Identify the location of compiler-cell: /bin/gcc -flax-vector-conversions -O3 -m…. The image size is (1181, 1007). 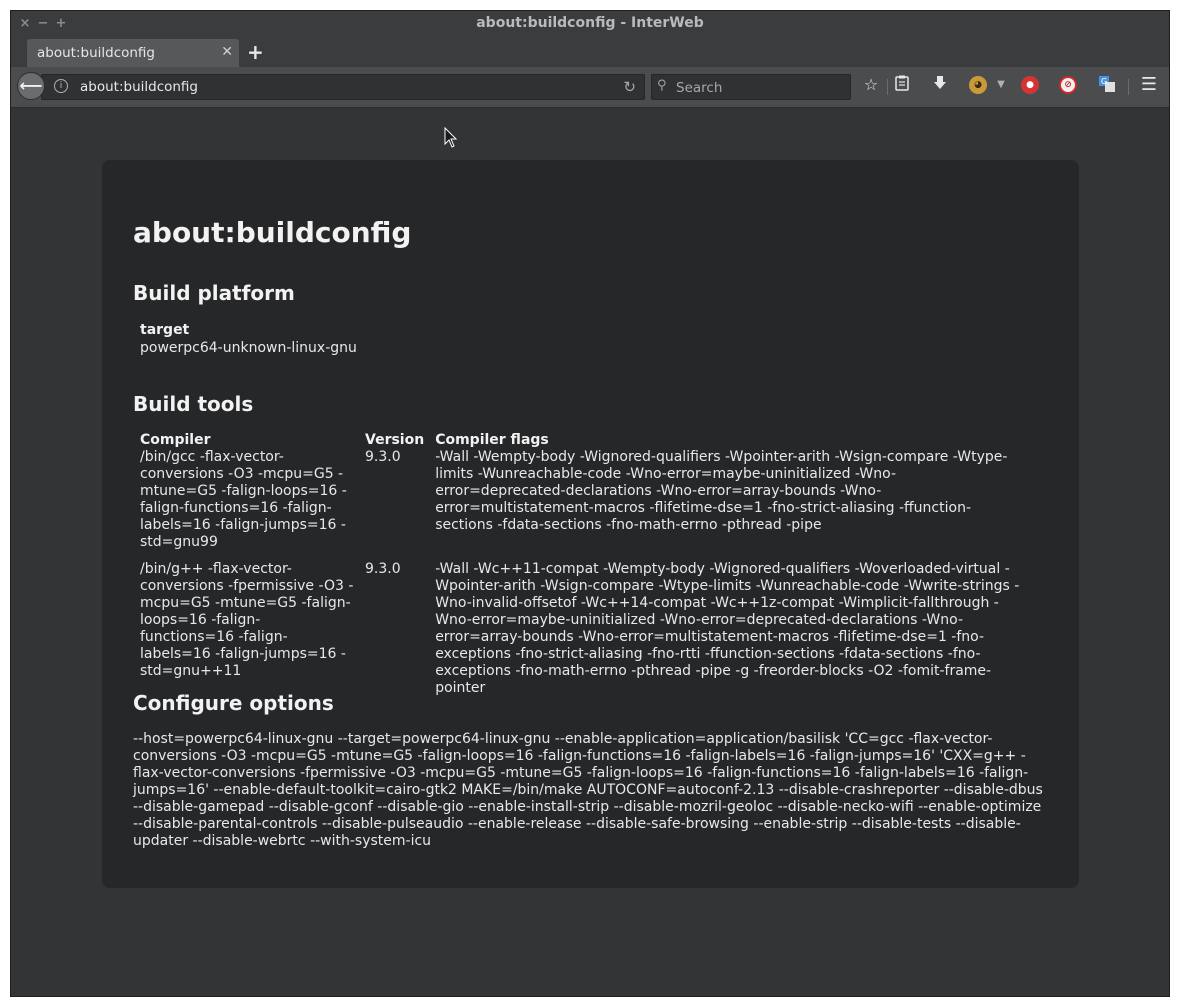
(243, 499).